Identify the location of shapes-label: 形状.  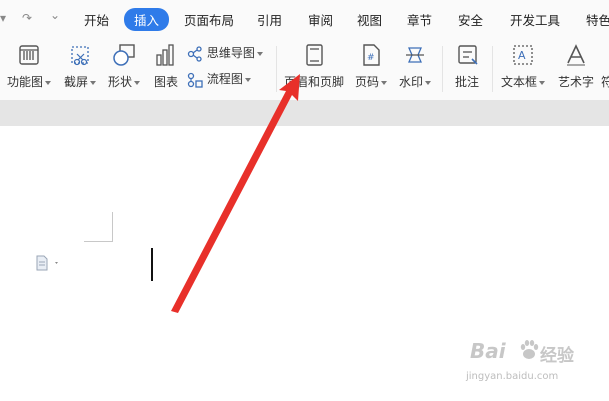
(119, 82).